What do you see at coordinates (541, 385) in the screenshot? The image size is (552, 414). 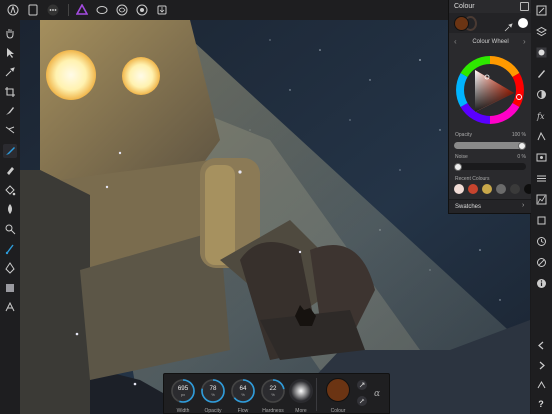 I see `assistant-icon` at bounding box center [541, 385].